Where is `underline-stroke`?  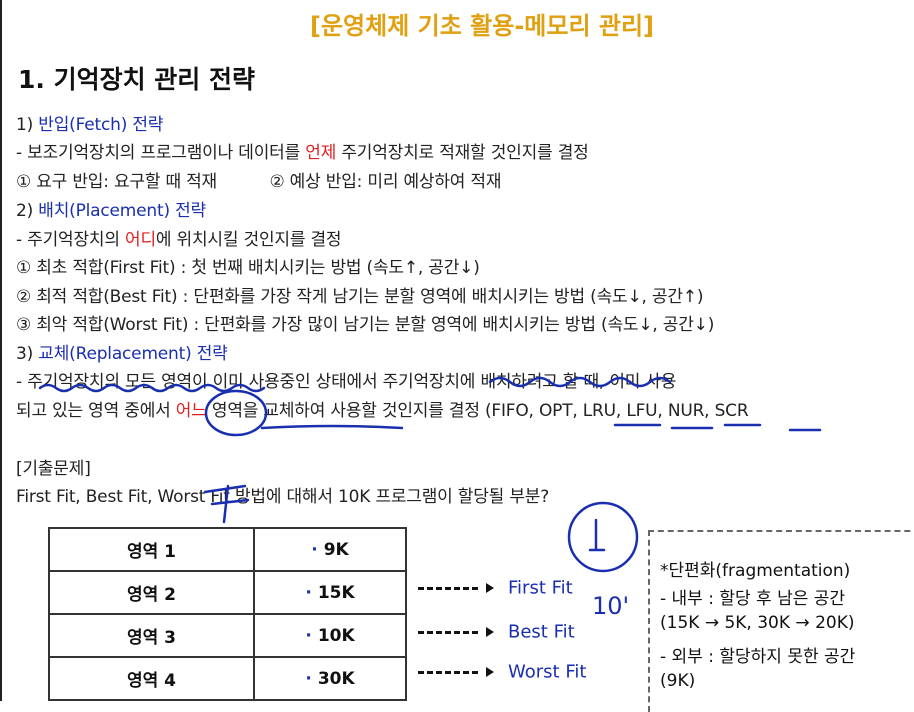
underline-stroke is located at coordinates (332, 427).